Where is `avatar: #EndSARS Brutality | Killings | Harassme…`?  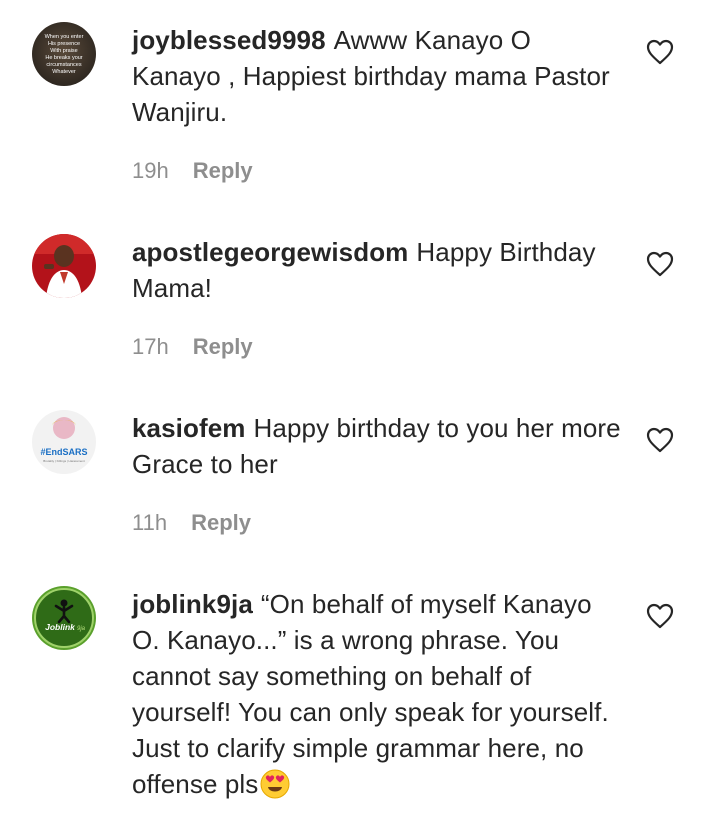 avatar: #EndSARS Brutality | Killings | Harassme… is located at coordinates (64, 442).